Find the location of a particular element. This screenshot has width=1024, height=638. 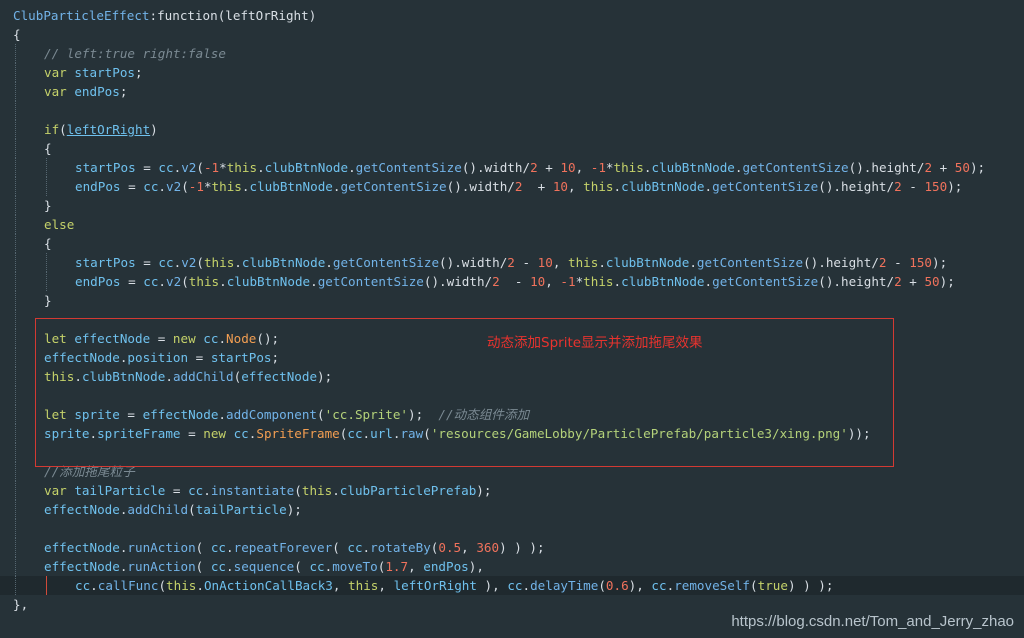

code-text: else is located at coordinates (59, 224).